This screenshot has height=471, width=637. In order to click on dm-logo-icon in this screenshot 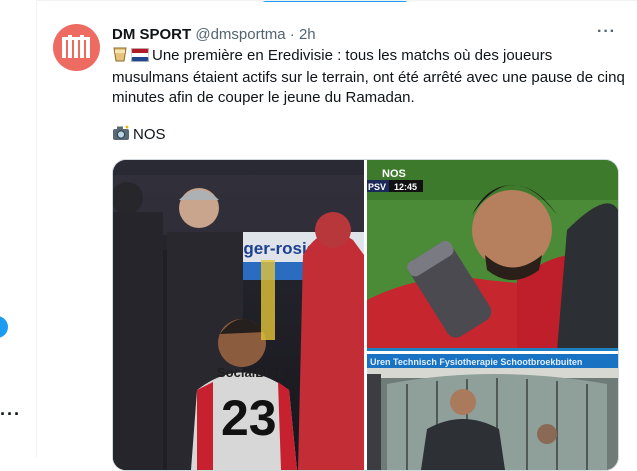, I will do `click(76, 46)`.